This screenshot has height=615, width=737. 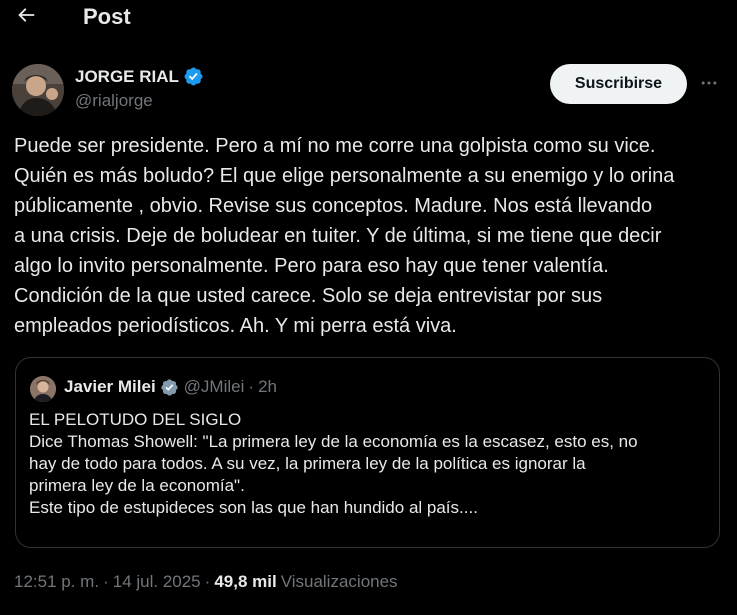 What do you see at coordinates (137, 485) in the screenshot?
I see `quoted-text-line: primera ley de la economía".` at bounding box center [137, 485].